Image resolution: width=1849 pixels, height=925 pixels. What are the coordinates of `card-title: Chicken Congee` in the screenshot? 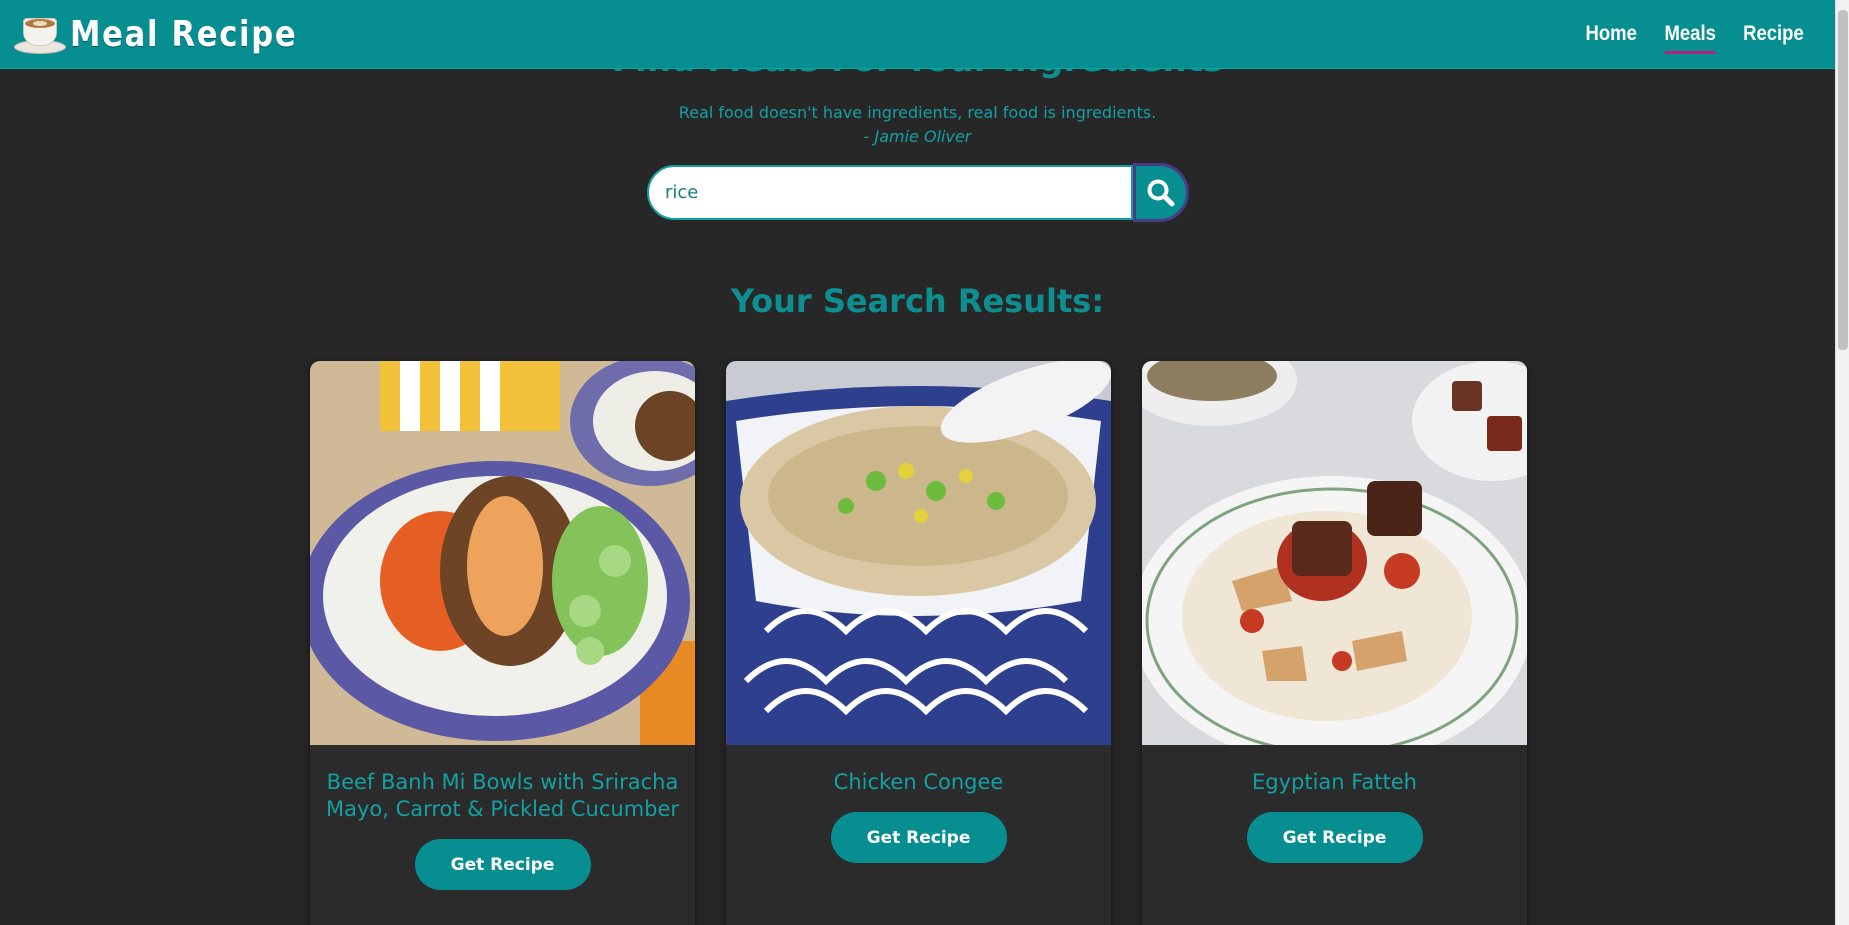 It's located at (918, 782).